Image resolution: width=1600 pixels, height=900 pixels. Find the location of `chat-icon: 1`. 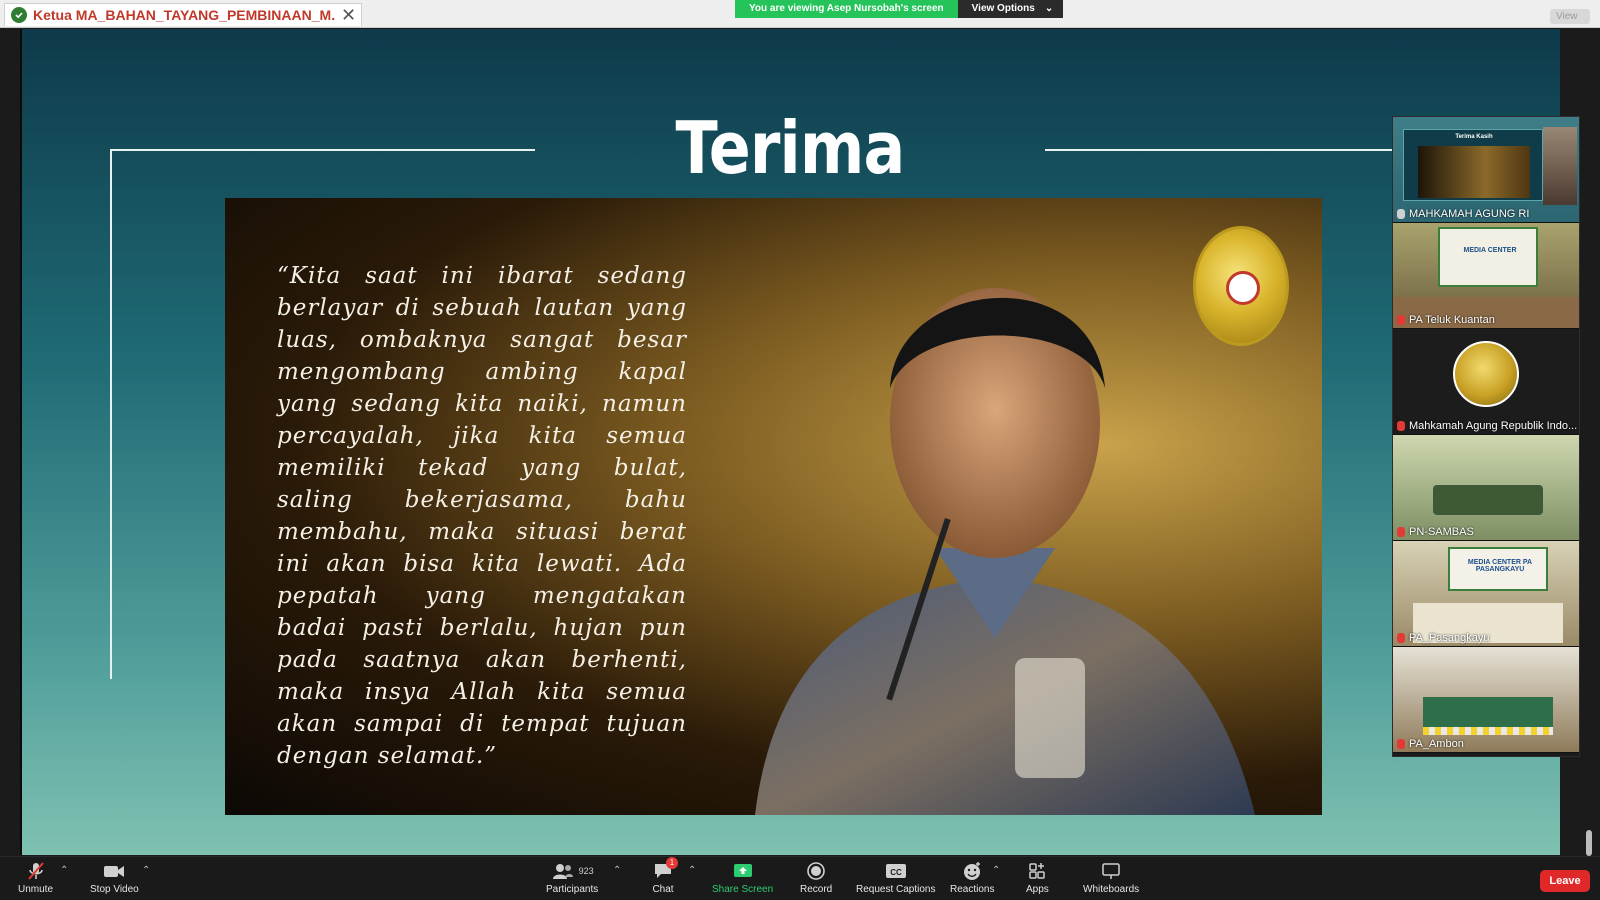

chat-icon: 1 is located at coordinates (665, 869).